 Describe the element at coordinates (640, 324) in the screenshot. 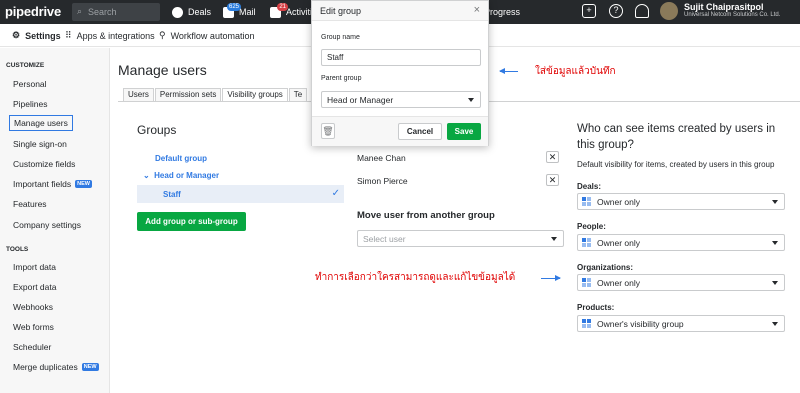

I see `products-visibility-value: Owner's visibility group` at that location.